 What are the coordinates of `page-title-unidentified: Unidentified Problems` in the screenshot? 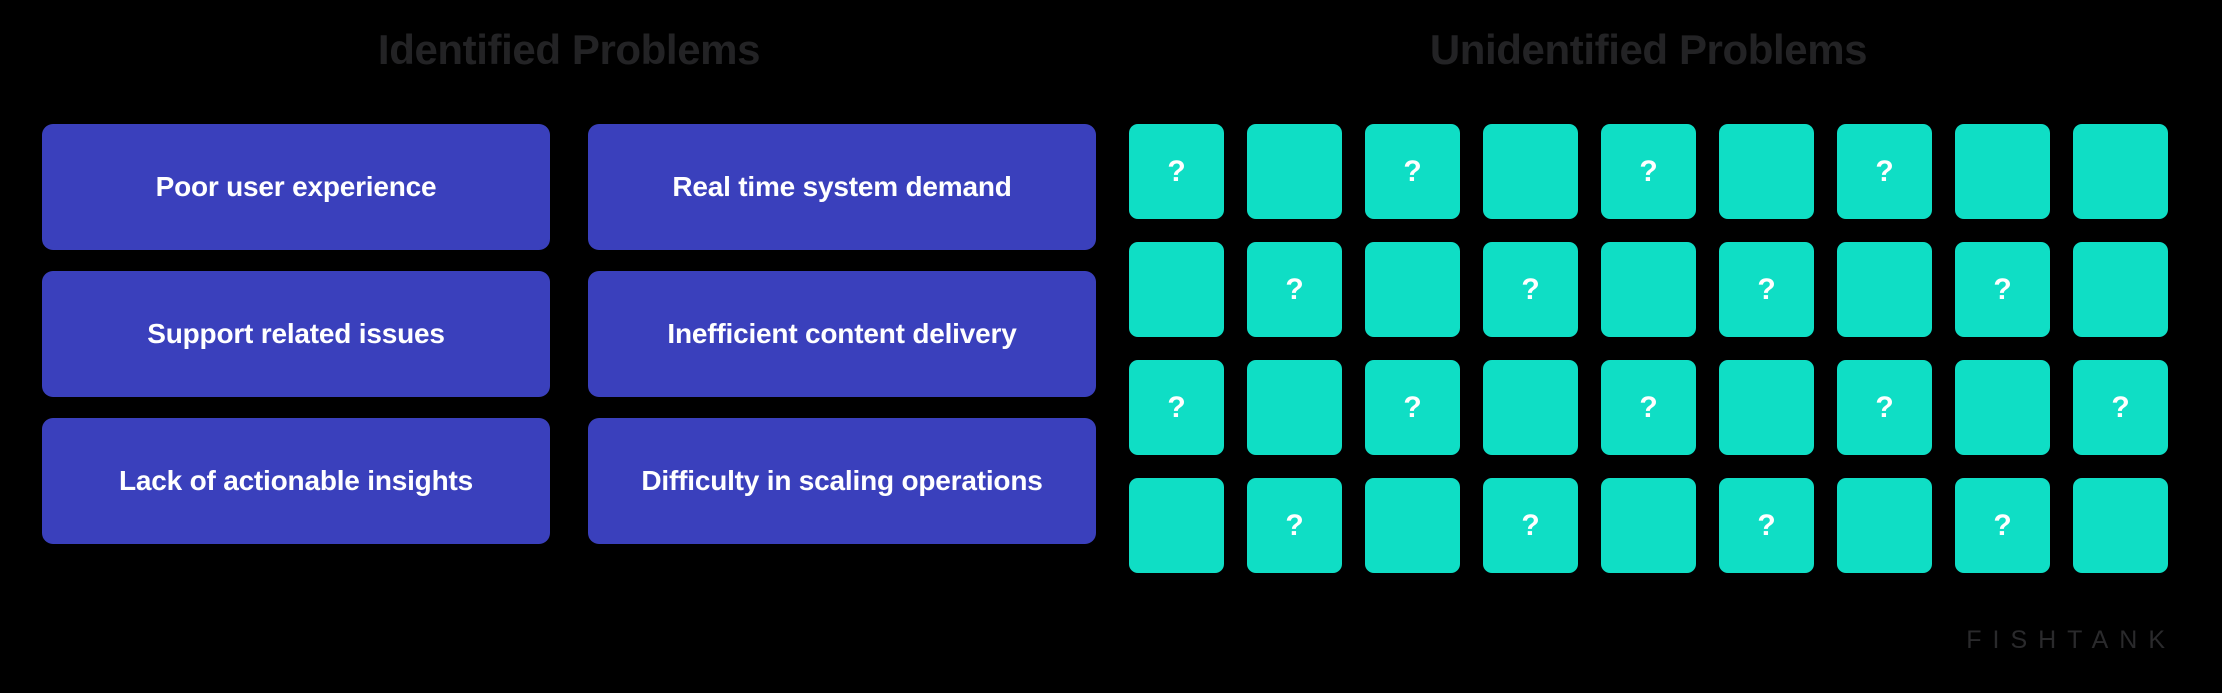 It's located at (1648, 49).